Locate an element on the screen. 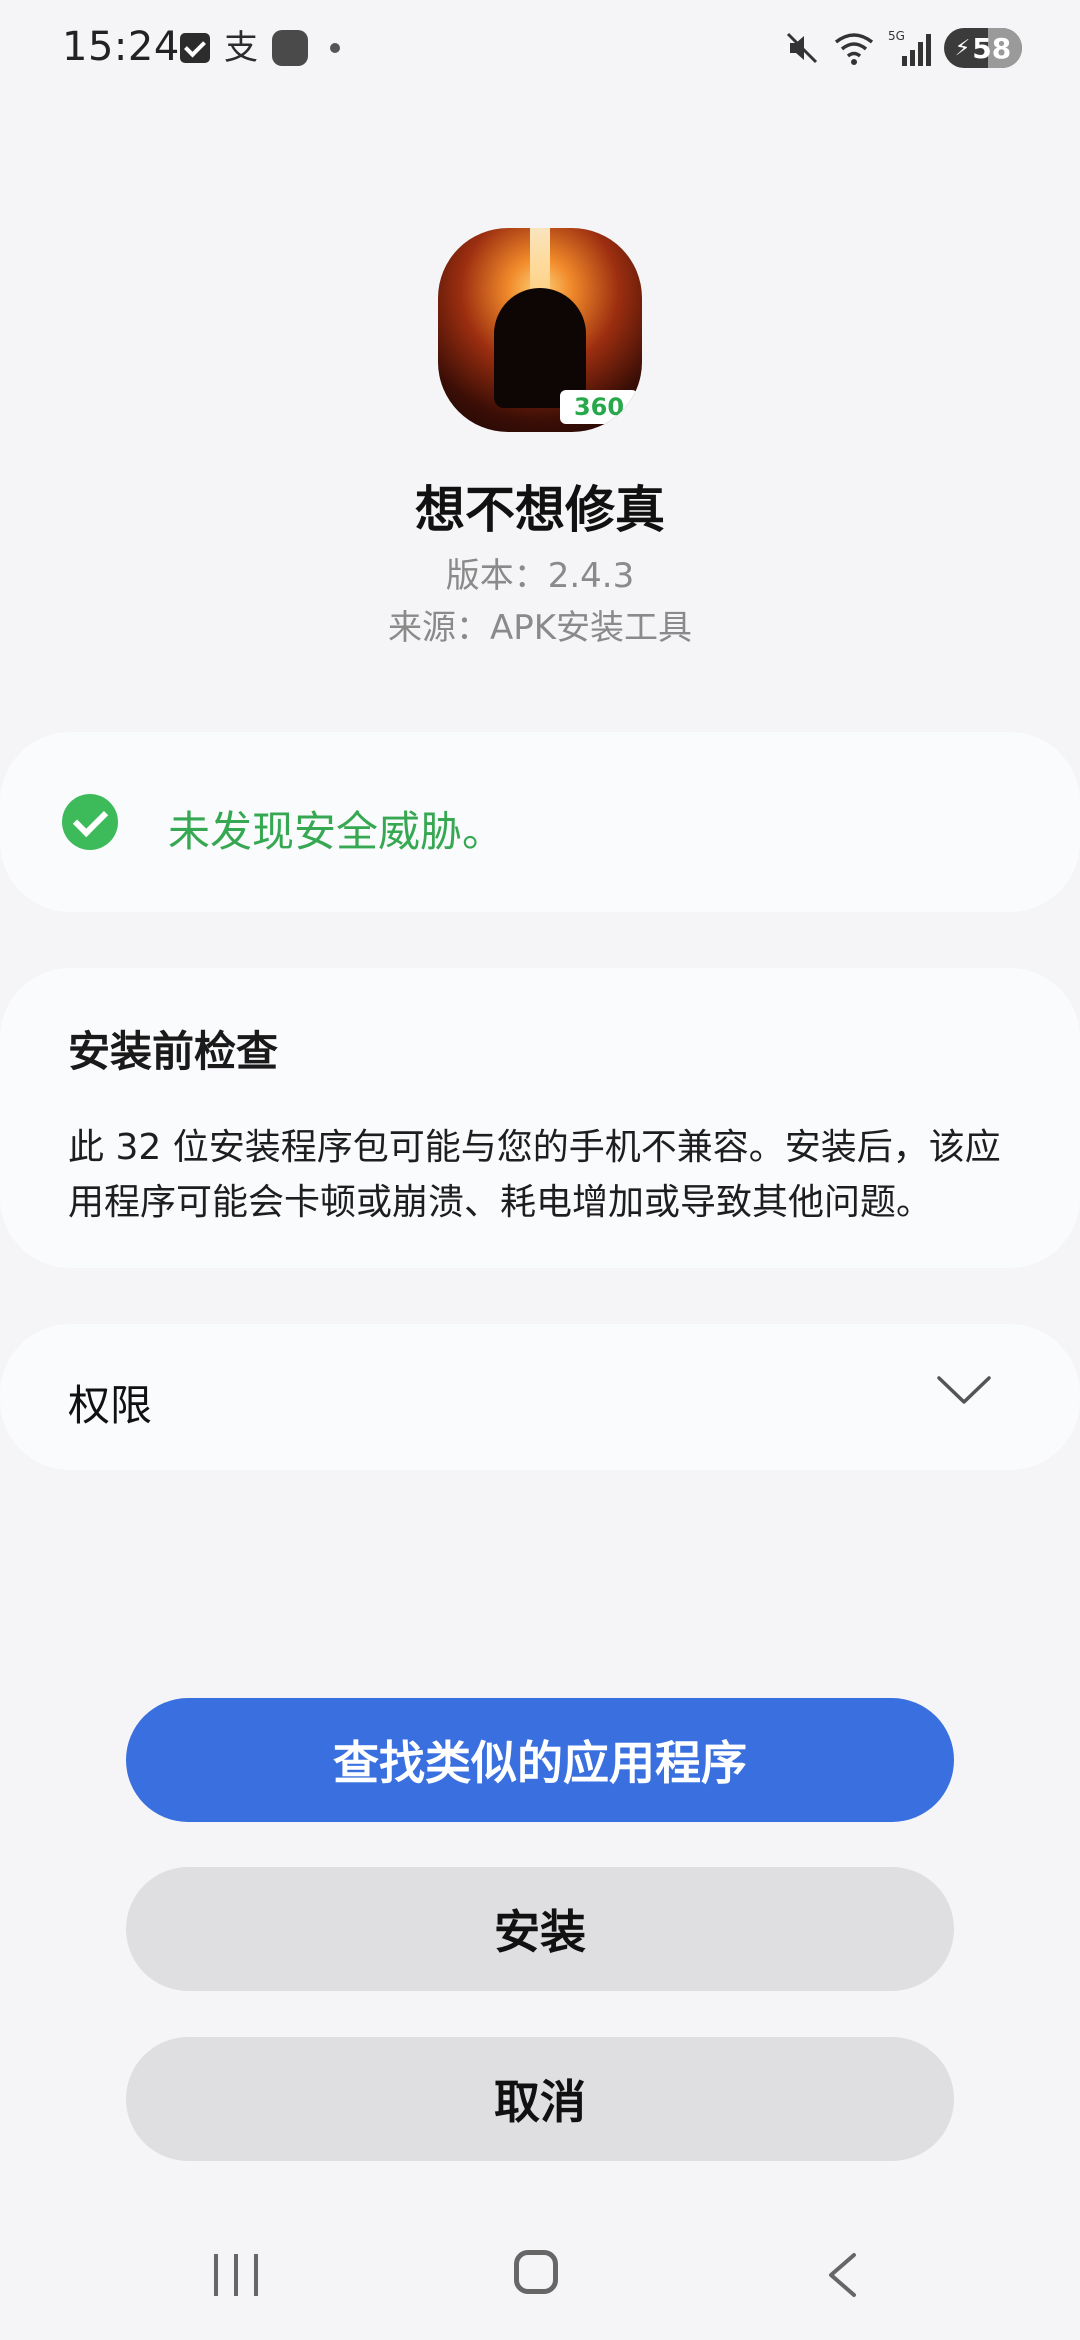 Image resolution: width=1080 pixels, height=2340 pixels. checkbox-icon is located at coordinates (195, 48).